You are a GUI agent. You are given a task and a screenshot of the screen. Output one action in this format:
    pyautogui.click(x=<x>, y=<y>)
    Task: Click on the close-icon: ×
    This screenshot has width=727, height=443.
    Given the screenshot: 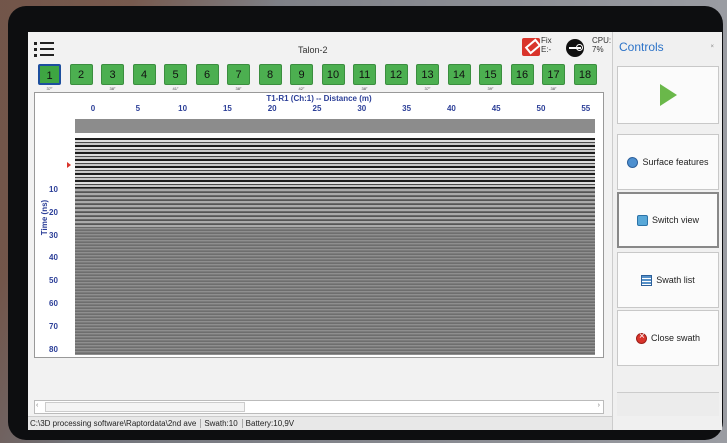 What is the action you would take?
    pyautogui.click(x=712, y=47)
    